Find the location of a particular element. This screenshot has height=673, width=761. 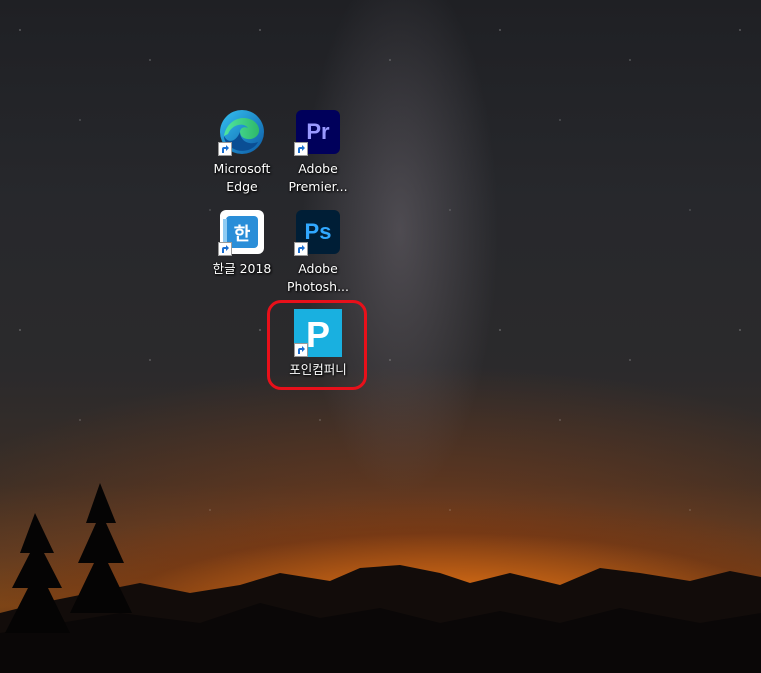

photoshop-icon: Ps is located at coordinates (318, 232).